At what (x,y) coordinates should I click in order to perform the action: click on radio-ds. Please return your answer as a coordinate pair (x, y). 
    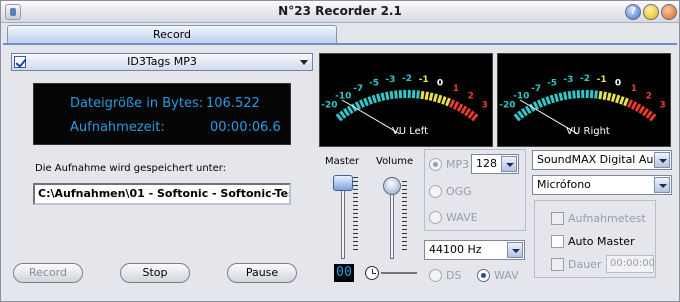
    Looking at the image, I should click on (435, 275).